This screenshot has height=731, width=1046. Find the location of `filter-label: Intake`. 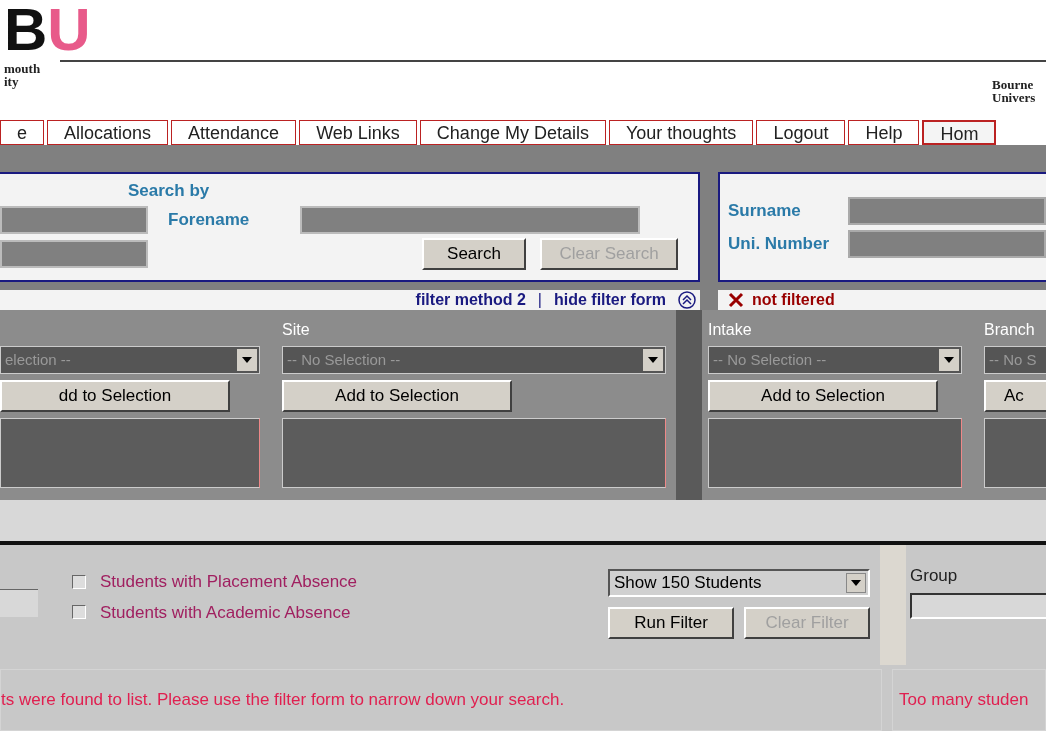

filter-label: Intake is located at coordinates (730, 329).